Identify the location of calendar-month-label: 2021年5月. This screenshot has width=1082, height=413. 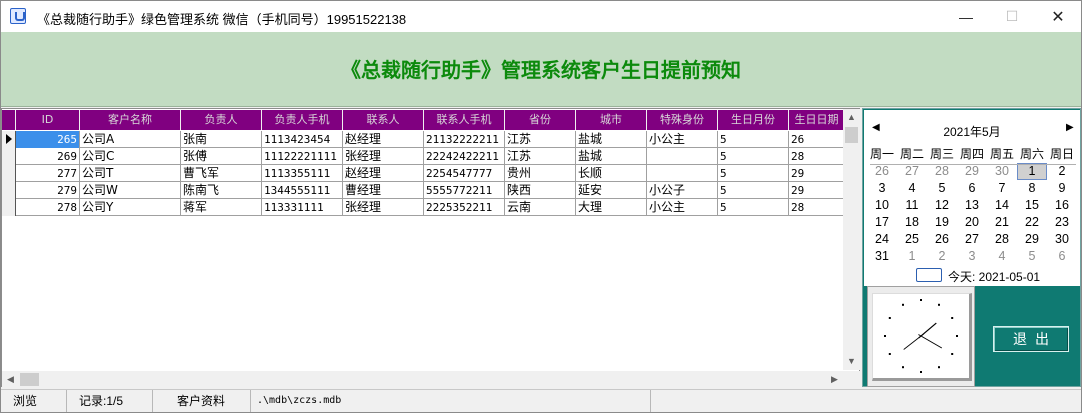
(972, 131).